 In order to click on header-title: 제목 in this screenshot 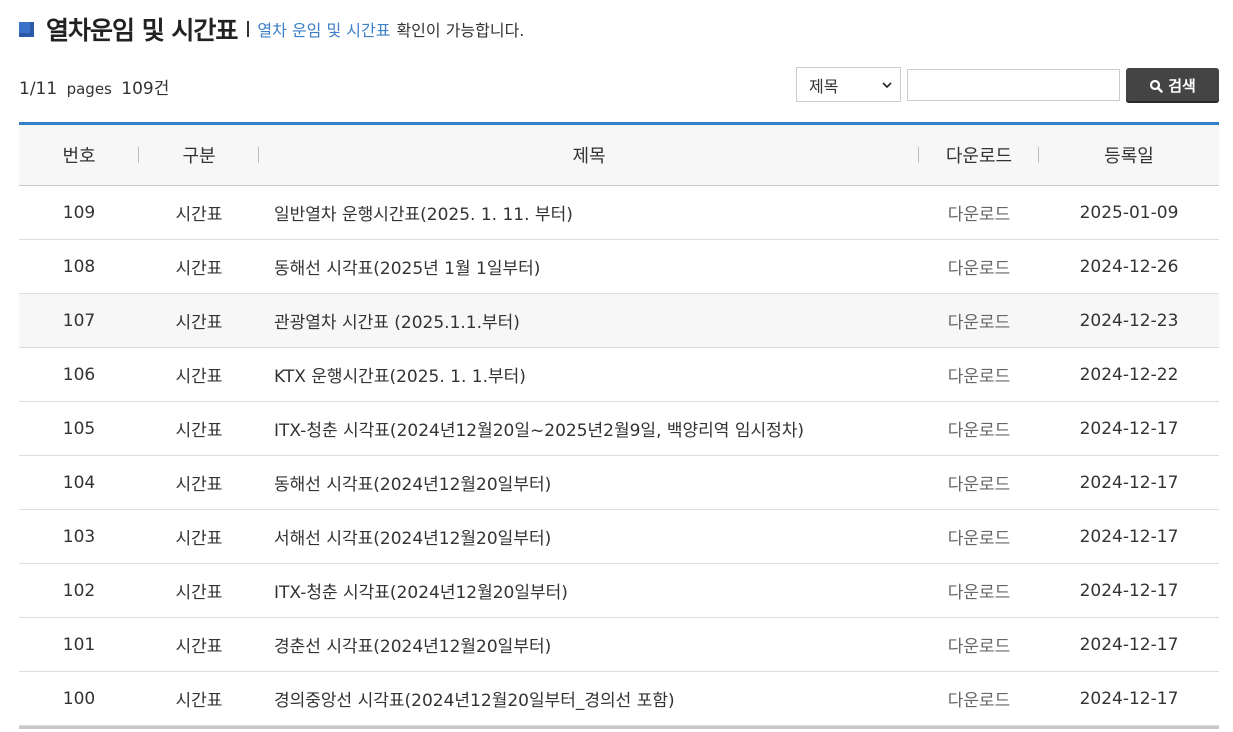, I will do `click(589, 155)`.